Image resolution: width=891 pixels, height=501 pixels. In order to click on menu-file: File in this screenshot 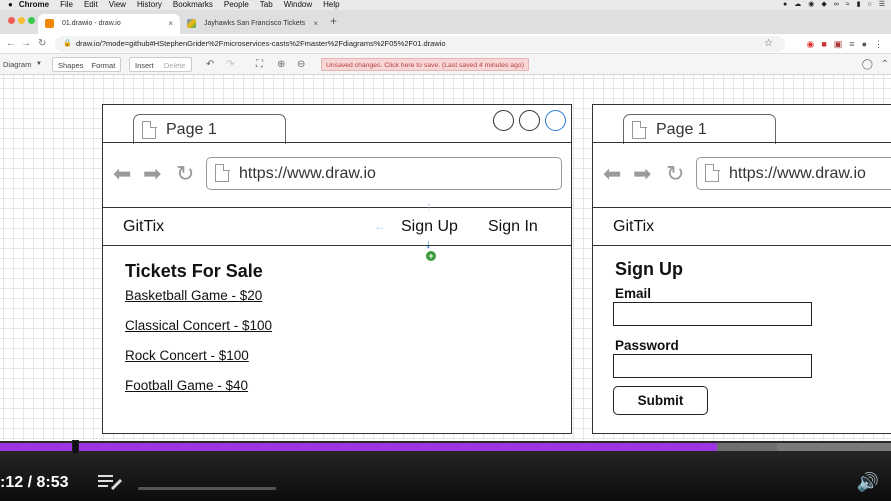, I will do `click(66, 5)`.